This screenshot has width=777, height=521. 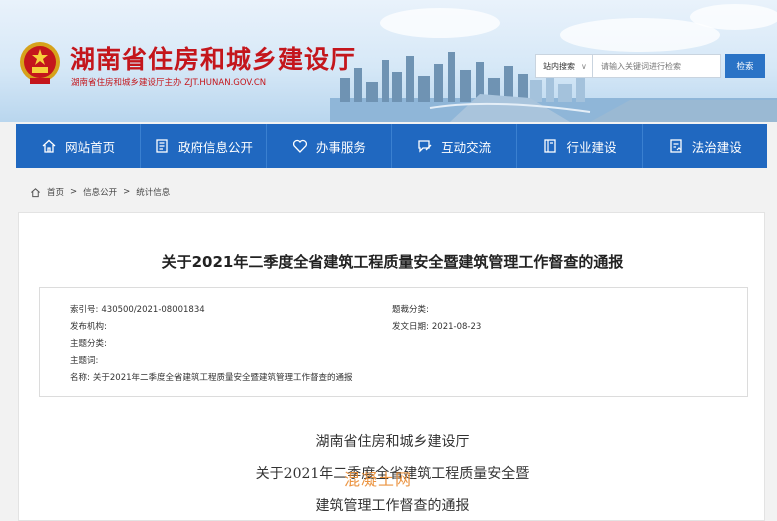 I want to click on site-subtitle: 湖南省住房和城乡建设厅主办 ZJT.HUNAN.GOV.CN, so click(x=169, y=83).